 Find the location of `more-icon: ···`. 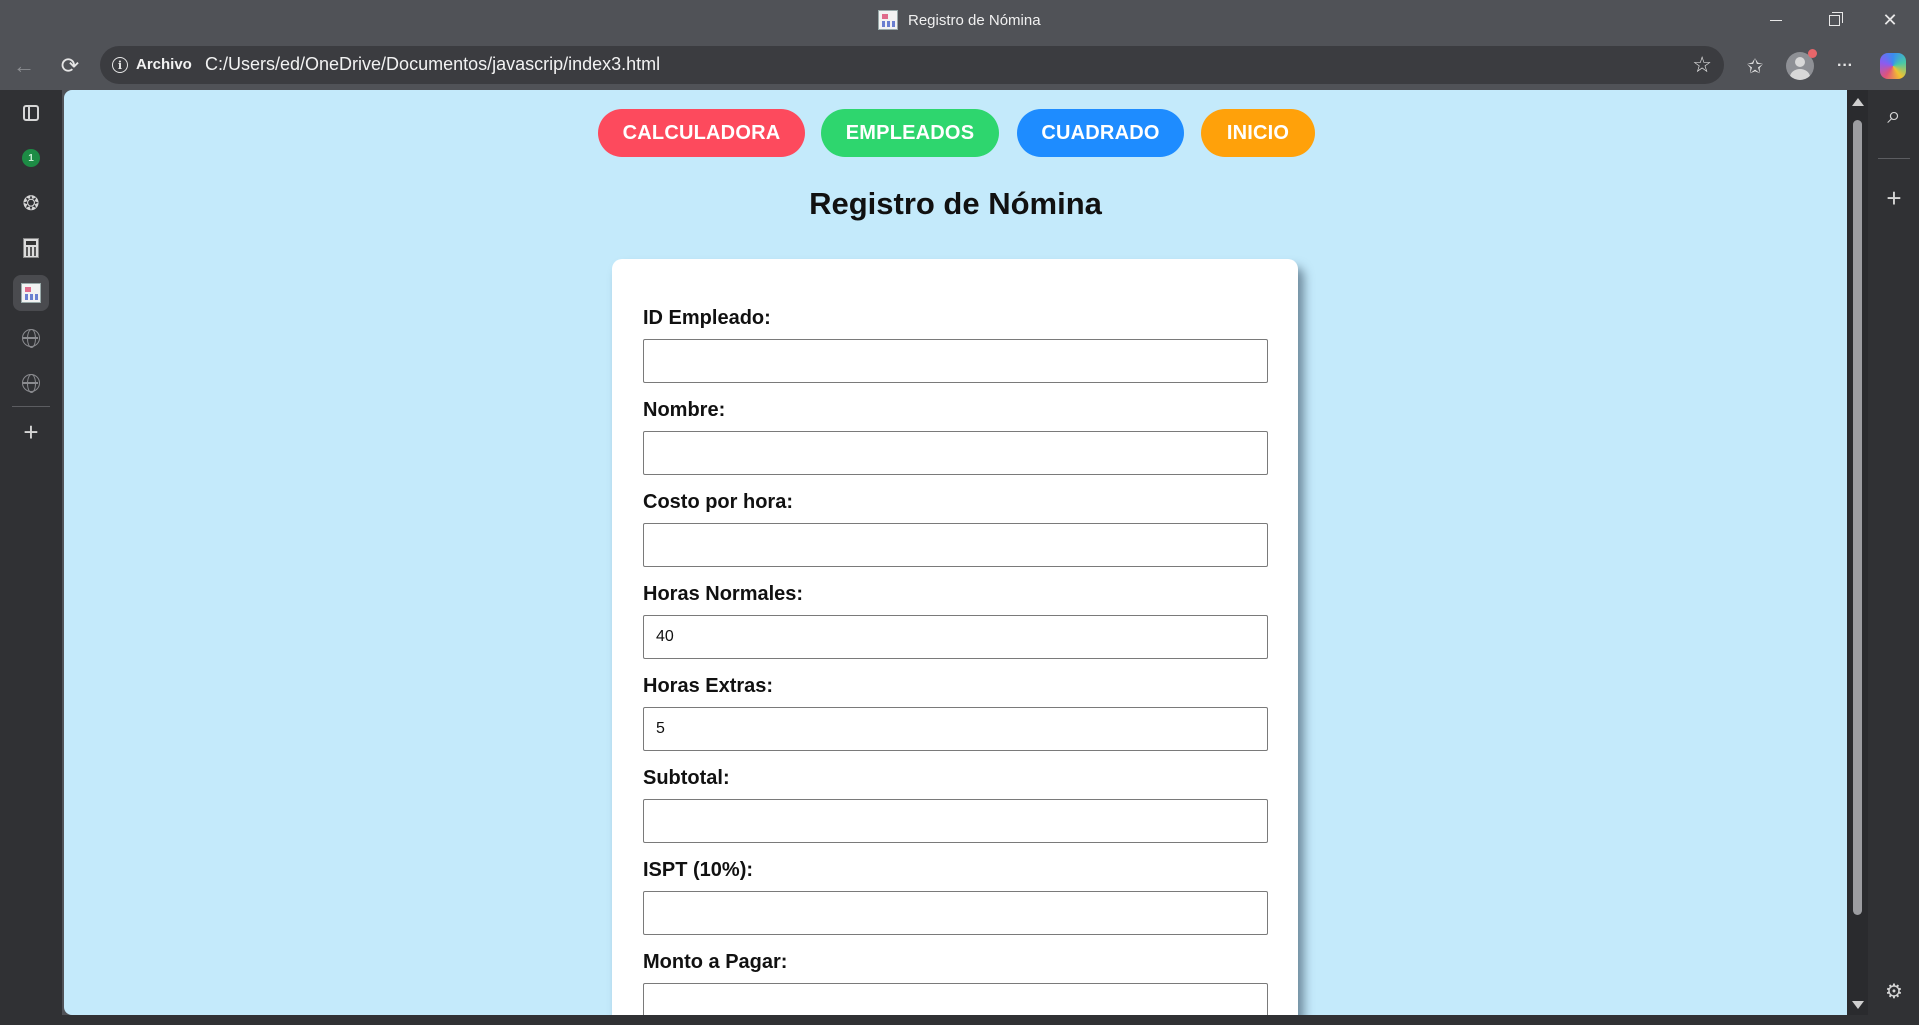

more-icon: ··· is located at coordinates (1845, 65).